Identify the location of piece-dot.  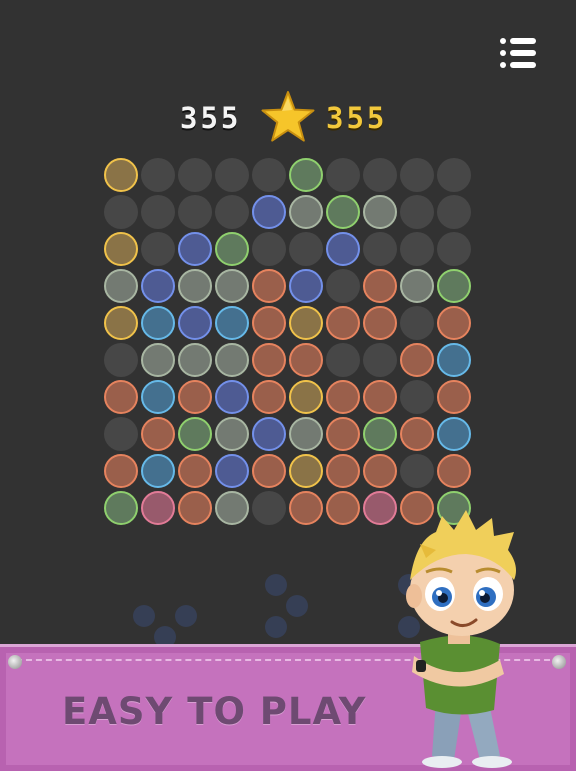
(276, 627).